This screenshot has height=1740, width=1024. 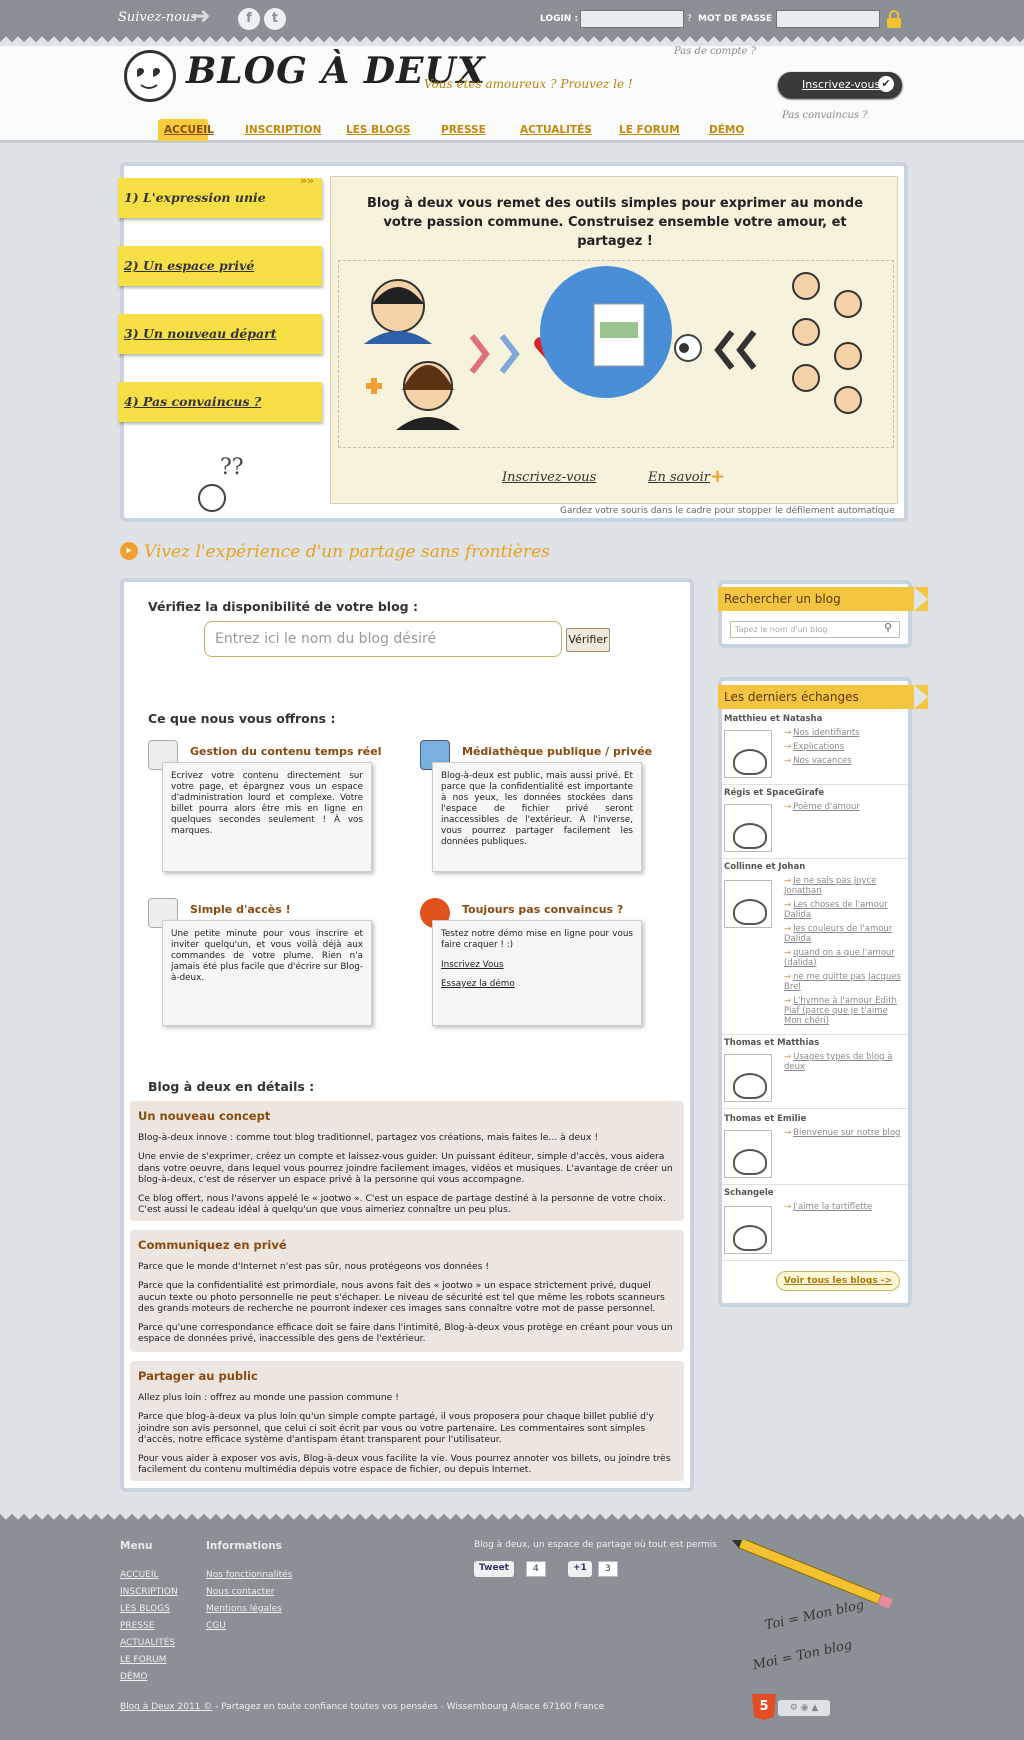 I want to click on footer-link: DÉMO, so click(x=133, y=1677).